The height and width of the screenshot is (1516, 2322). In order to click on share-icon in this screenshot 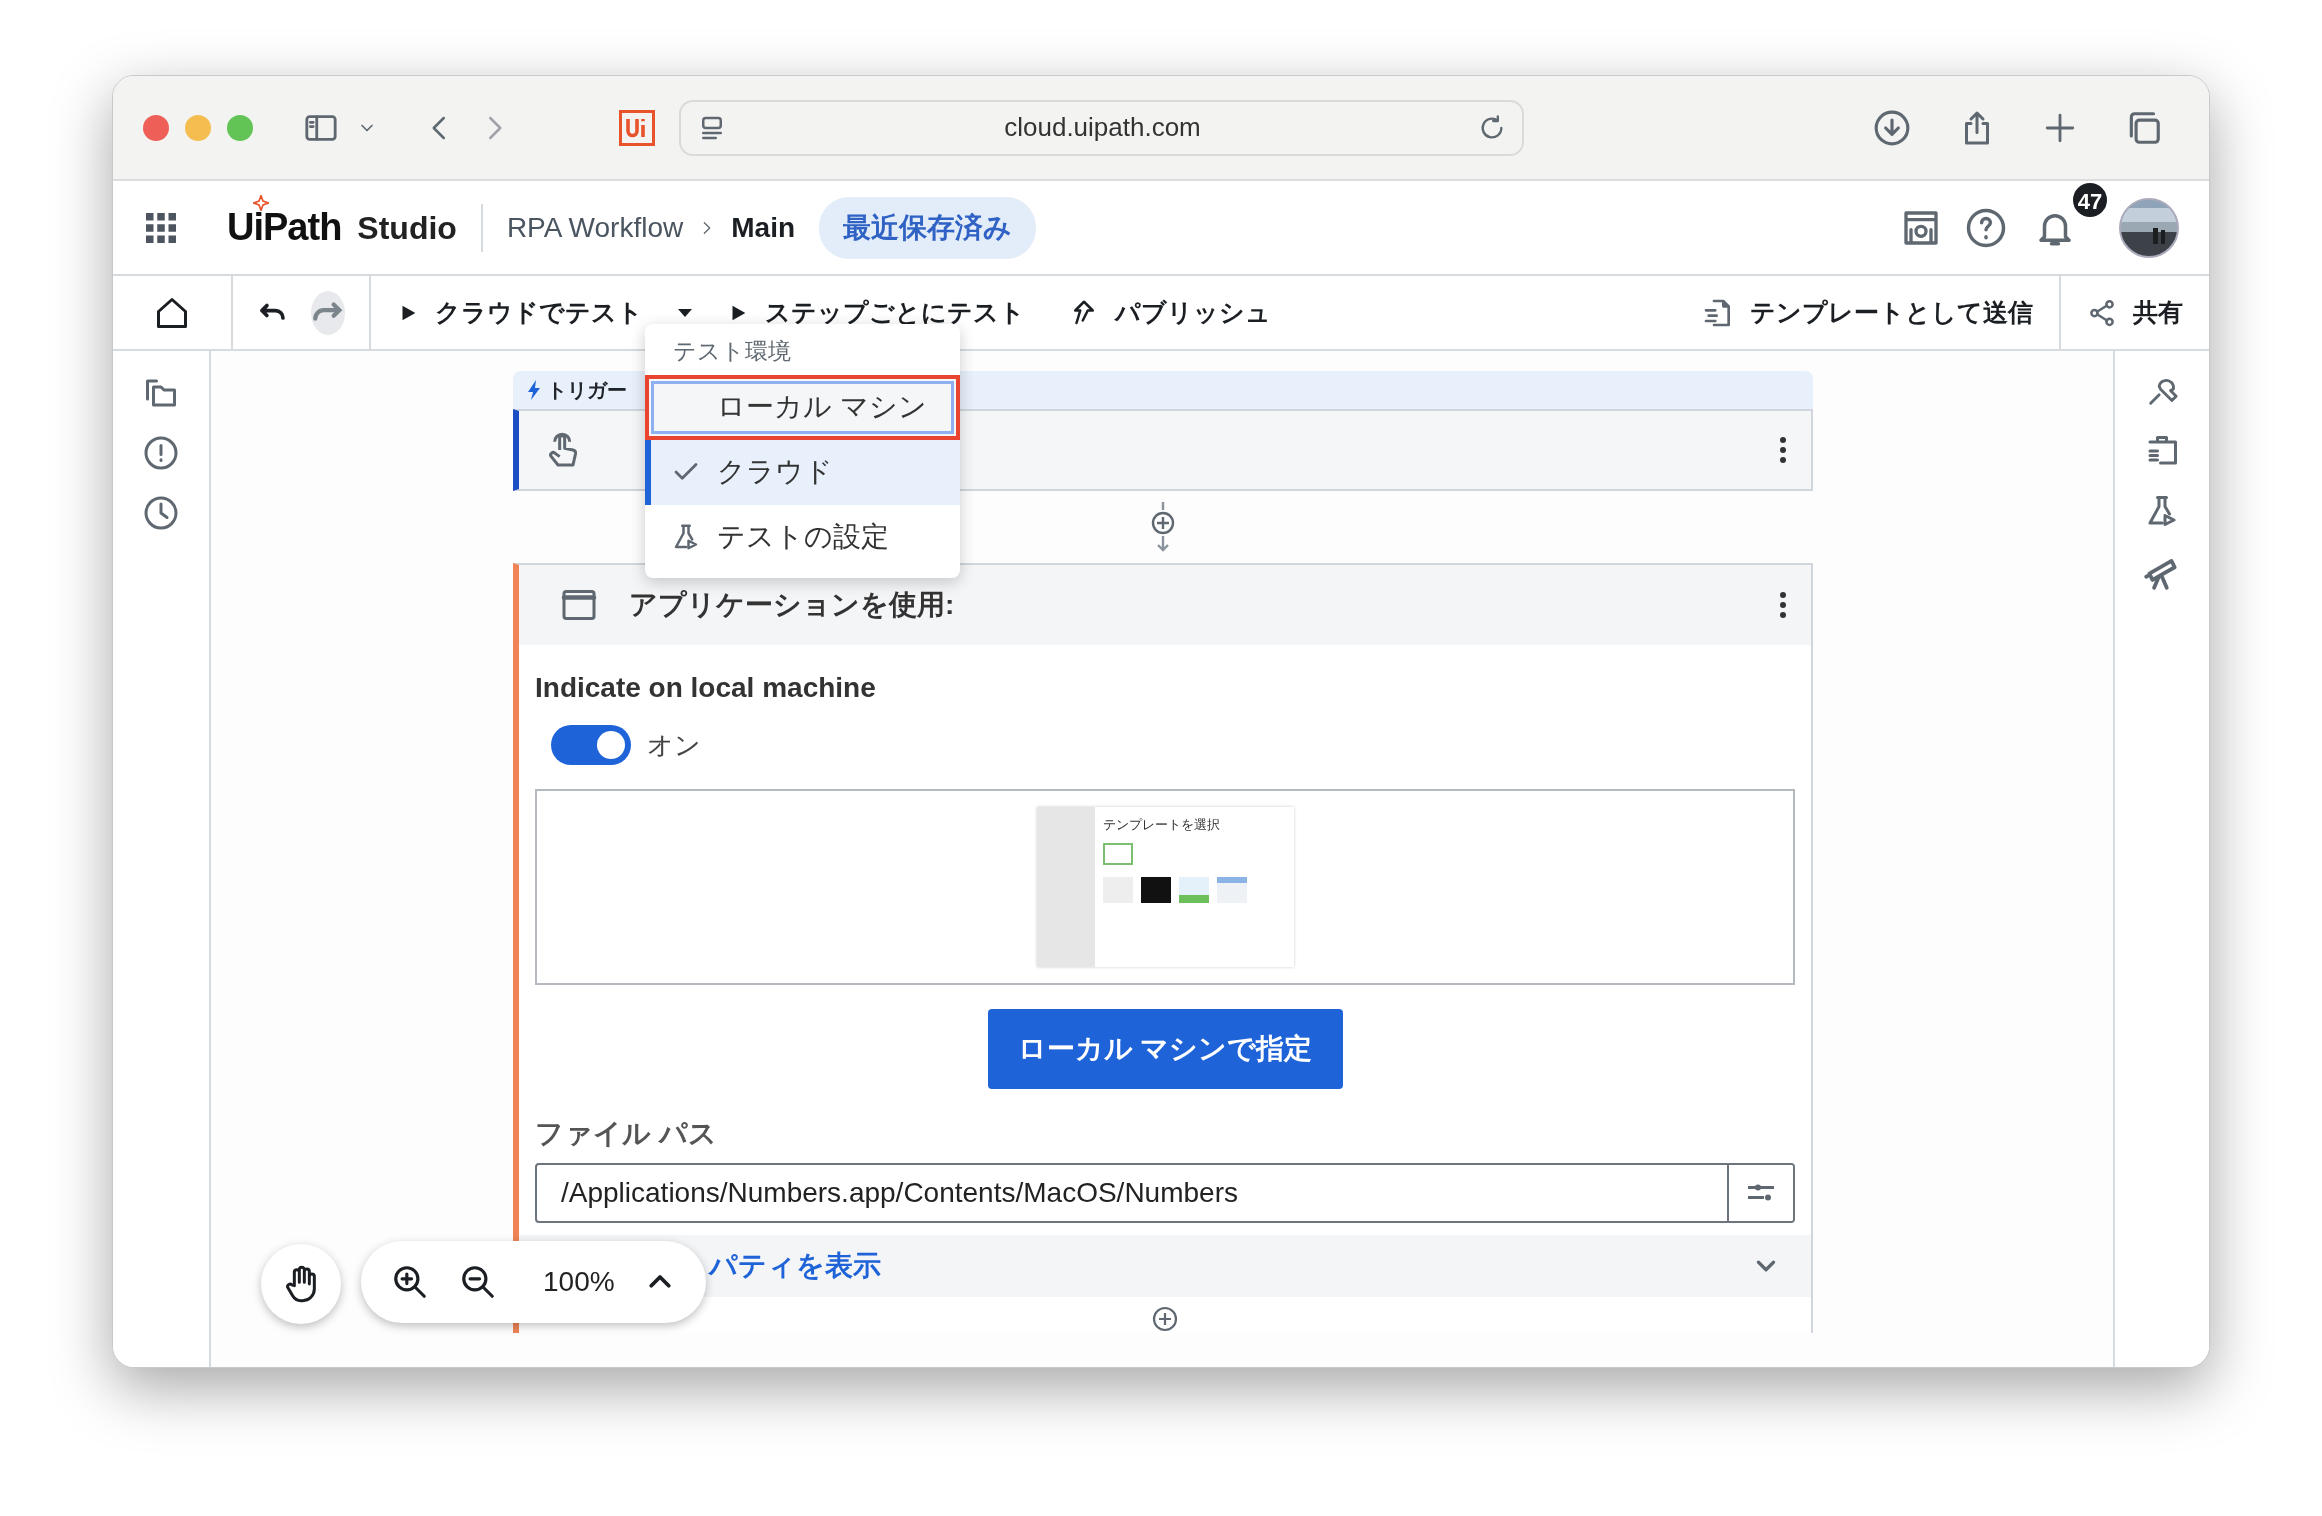, I will do `click(2102, 312)`.